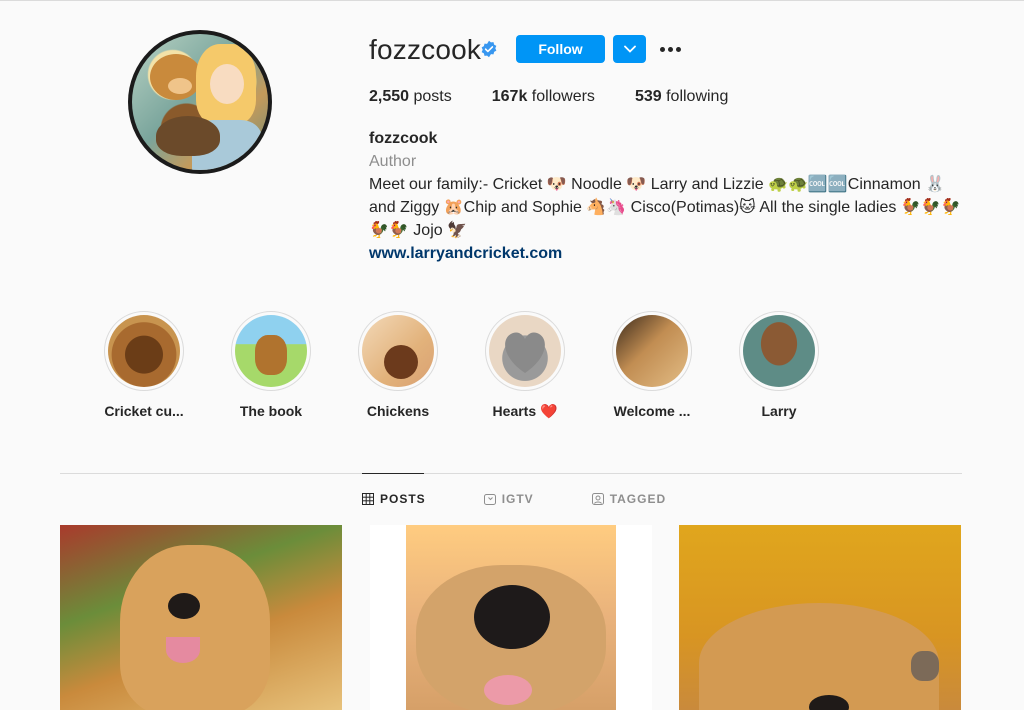 Image resolution: width=1024 pixels, height=710 pixels. What do you see at coordinates (560, 49) in the screenshot?
I see `follow-button: Follow` at bounding box center [560, 49].